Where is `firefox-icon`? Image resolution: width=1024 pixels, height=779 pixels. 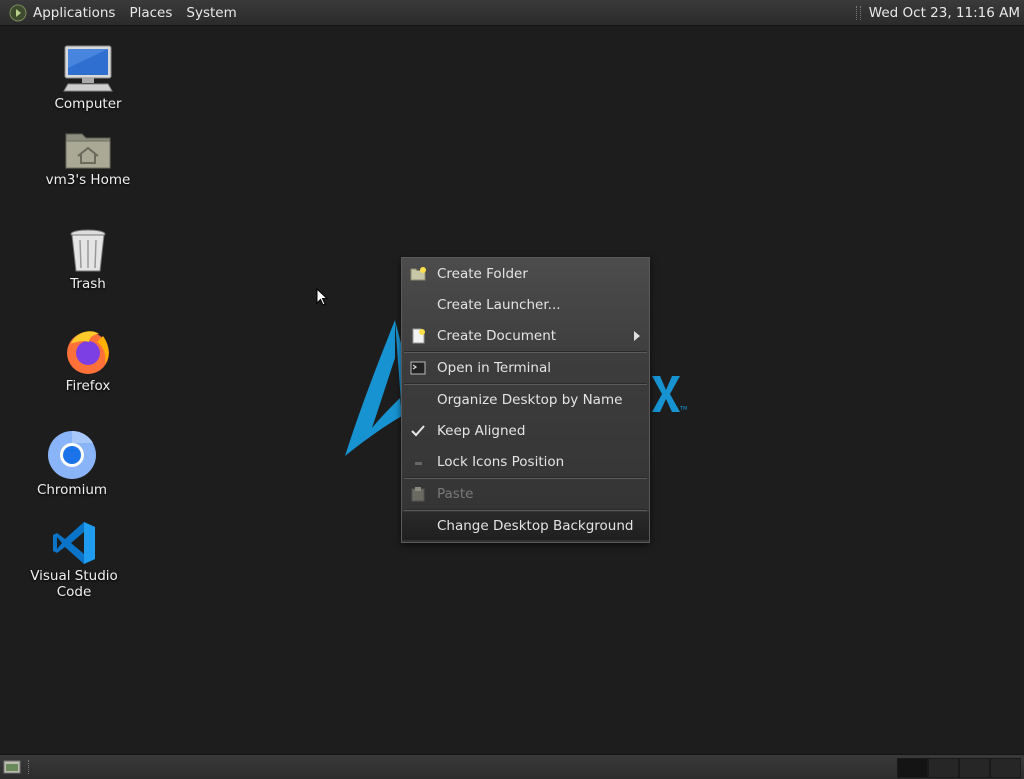
firefox-icon is located at coordinates (88, 352).